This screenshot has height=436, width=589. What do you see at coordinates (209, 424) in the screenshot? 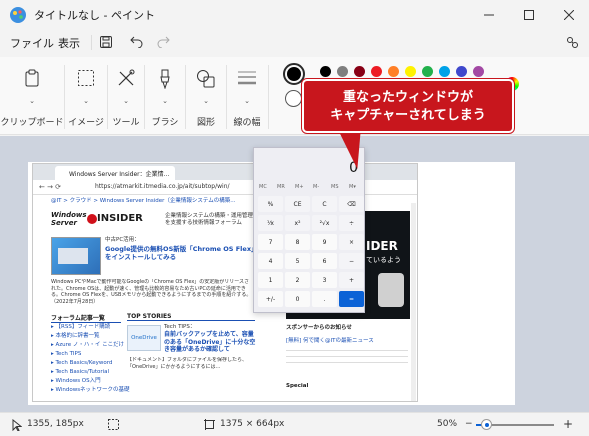
I see `canvas-size-icon` at bounding box center [209, 424].